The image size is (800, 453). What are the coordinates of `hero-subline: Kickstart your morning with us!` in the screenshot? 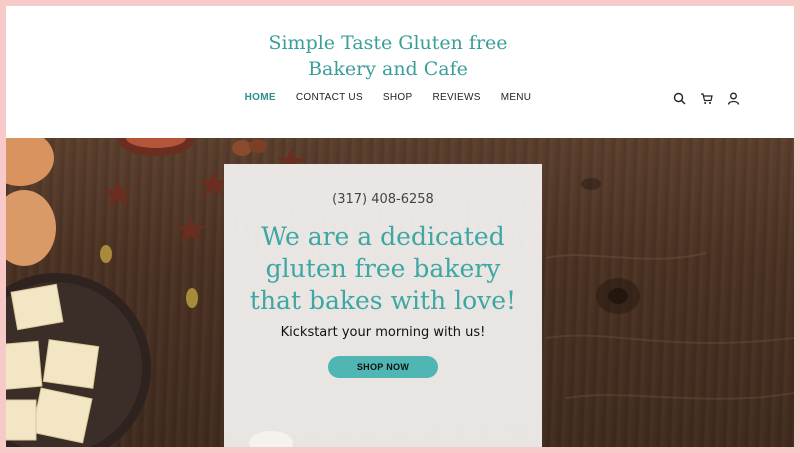 It's located at (383, 332).